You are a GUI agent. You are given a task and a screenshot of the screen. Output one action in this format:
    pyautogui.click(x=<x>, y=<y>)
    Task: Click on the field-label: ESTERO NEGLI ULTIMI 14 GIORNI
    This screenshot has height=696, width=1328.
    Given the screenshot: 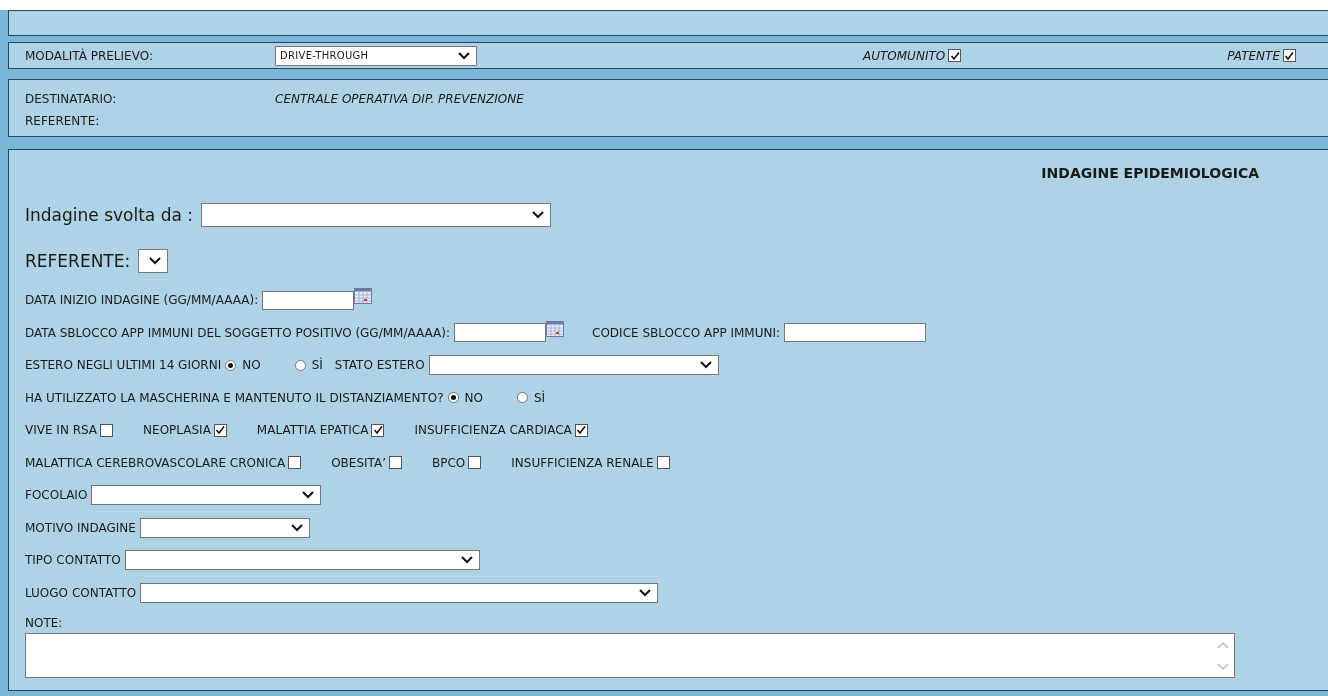 What is the action you would take?
    pyautogui.click(x=123, y=365)
    